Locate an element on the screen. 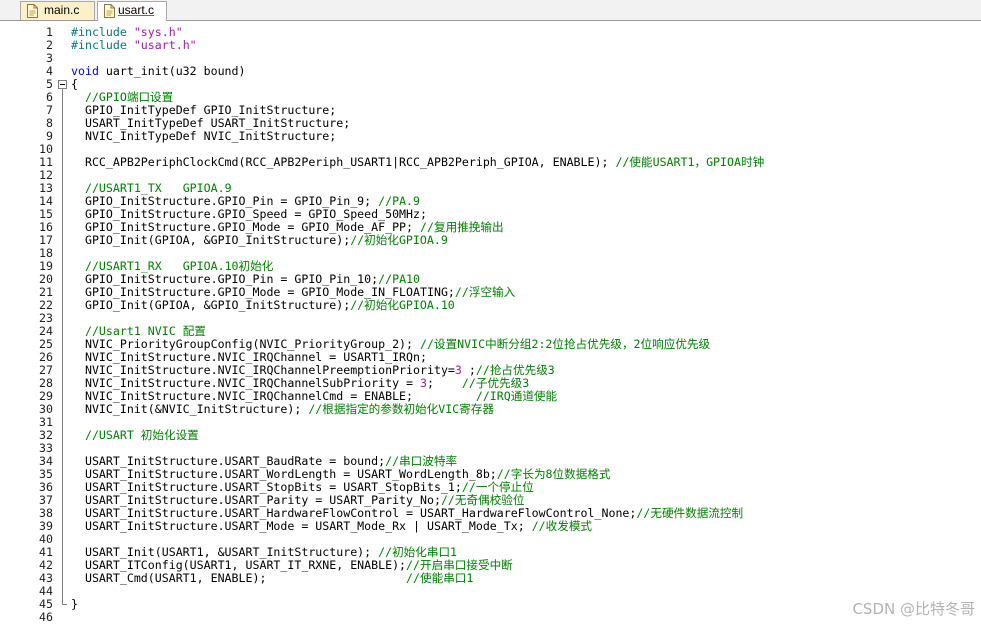 This screenshot has width=981, height=625. code-line: //USART1_TX GPIOA.9 is located at coordinates (523, 188).